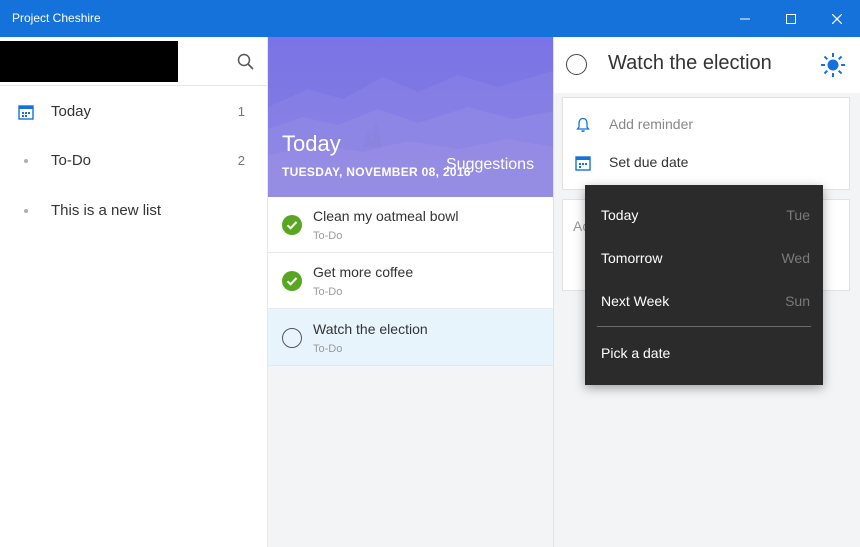  What do you see at coordinates (56, 18) in the screenshot?
I see `window-title: Project Cheshire` at bounding box center [56, 18].